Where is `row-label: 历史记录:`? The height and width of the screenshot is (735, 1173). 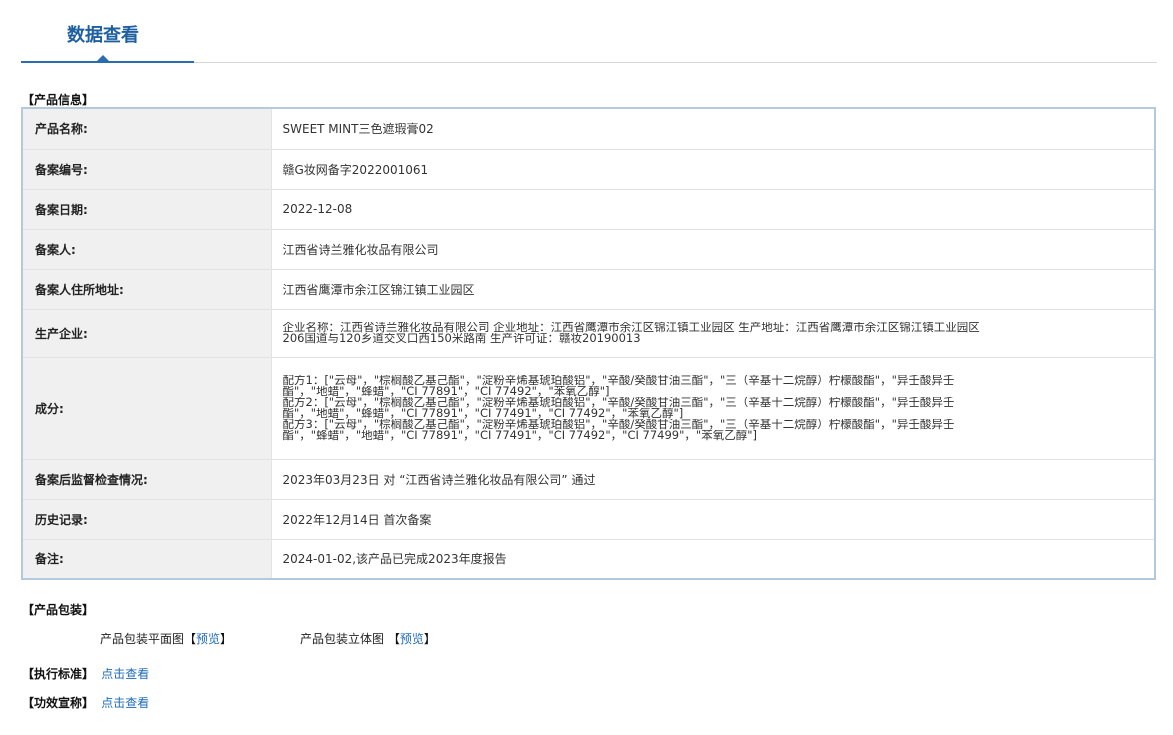
row-label: 历史记录: is located at coordinates (147, 519).